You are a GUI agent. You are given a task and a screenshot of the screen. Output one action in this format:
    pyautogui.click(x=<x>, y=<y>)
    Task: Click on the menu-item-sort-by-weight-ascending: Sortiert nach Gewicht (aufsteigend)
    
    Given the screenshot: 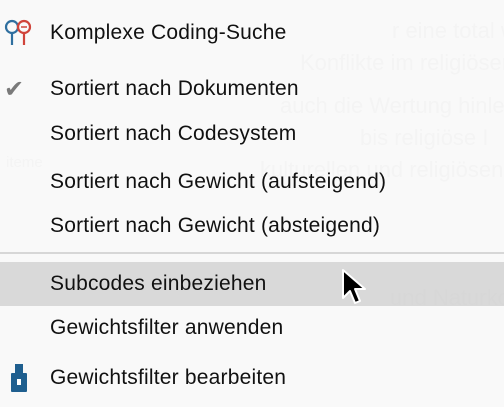 What is the action you would take?
    pyautogui.click(x=252, y=182)
    